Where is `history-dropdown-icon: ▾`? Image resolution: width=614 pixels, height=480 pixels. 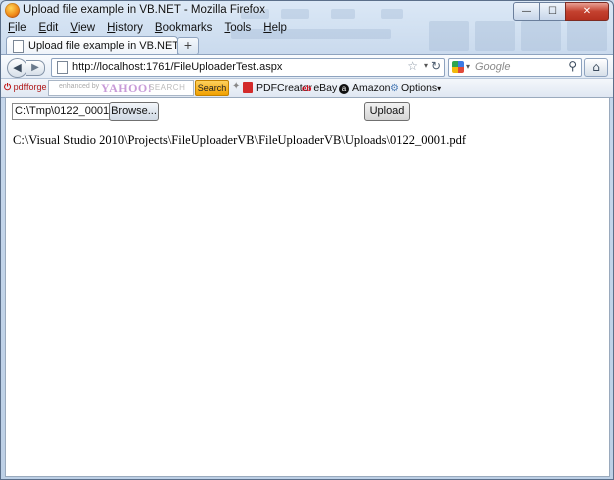
history-dropdown-icon: ▾ is located at coordinates (426, 65).